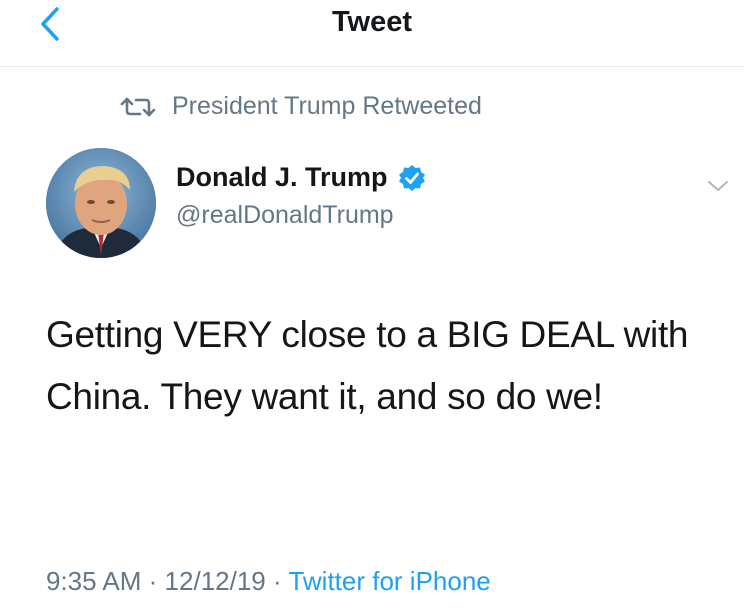  I want to click on tweet-source-link: Twitter for iPhone, so click(389, 581).